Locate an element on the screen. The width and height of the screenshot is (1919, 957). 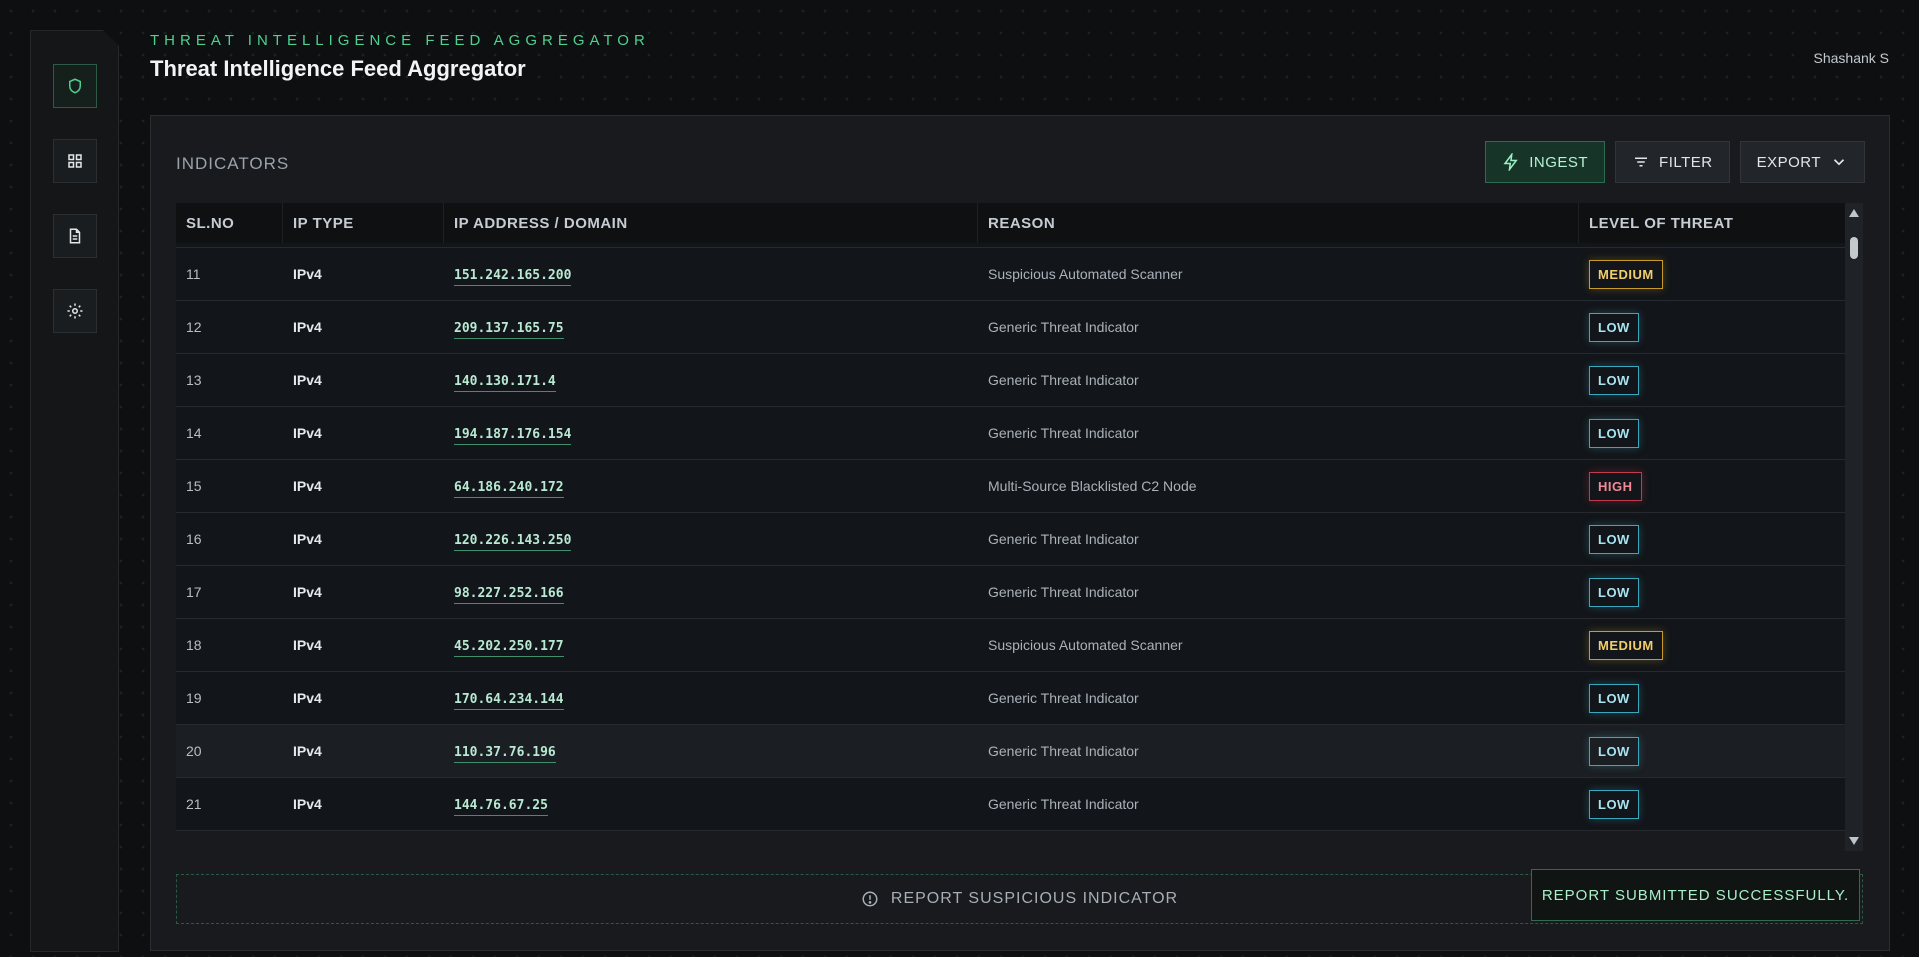
column-header-threat-level: LEVEL OF THREAT is located at coordinates (1712, 223).